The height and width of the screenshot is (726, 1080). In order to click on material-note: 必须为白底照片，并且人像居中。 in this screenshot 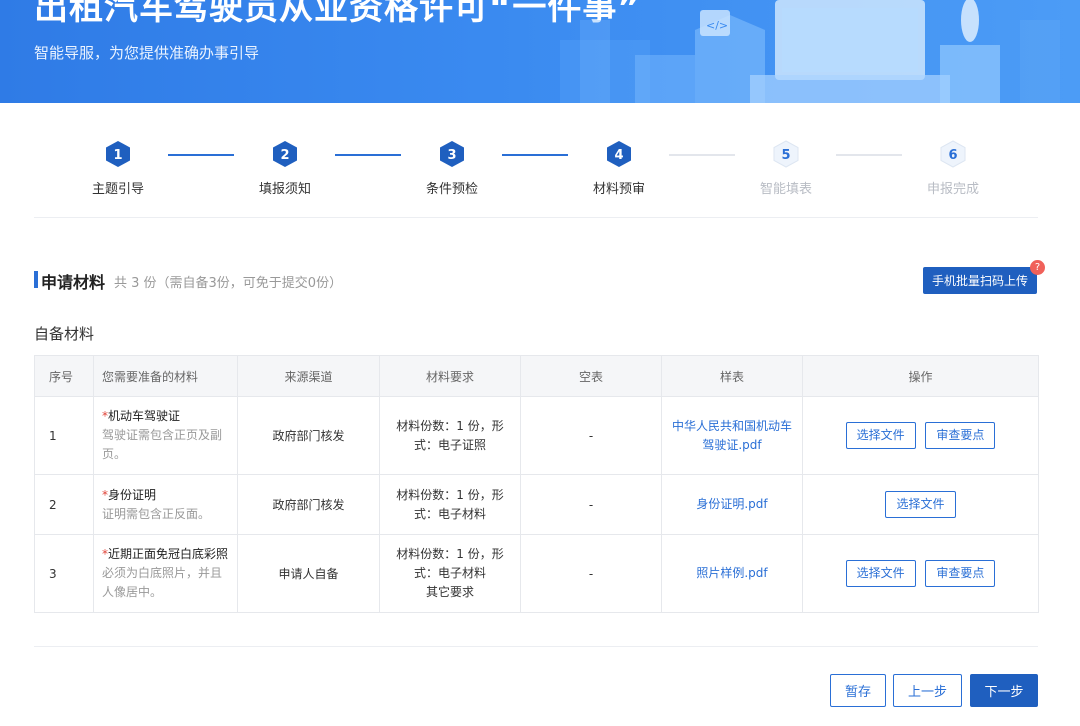, I will do `click(162, 582)`.